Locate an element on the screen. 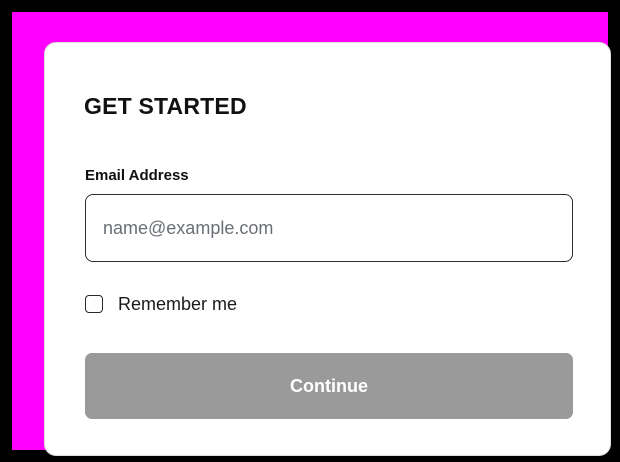 The width and height of the screenshot is (620, 462). email-label: Email Address is located at coordinates (137, 175).